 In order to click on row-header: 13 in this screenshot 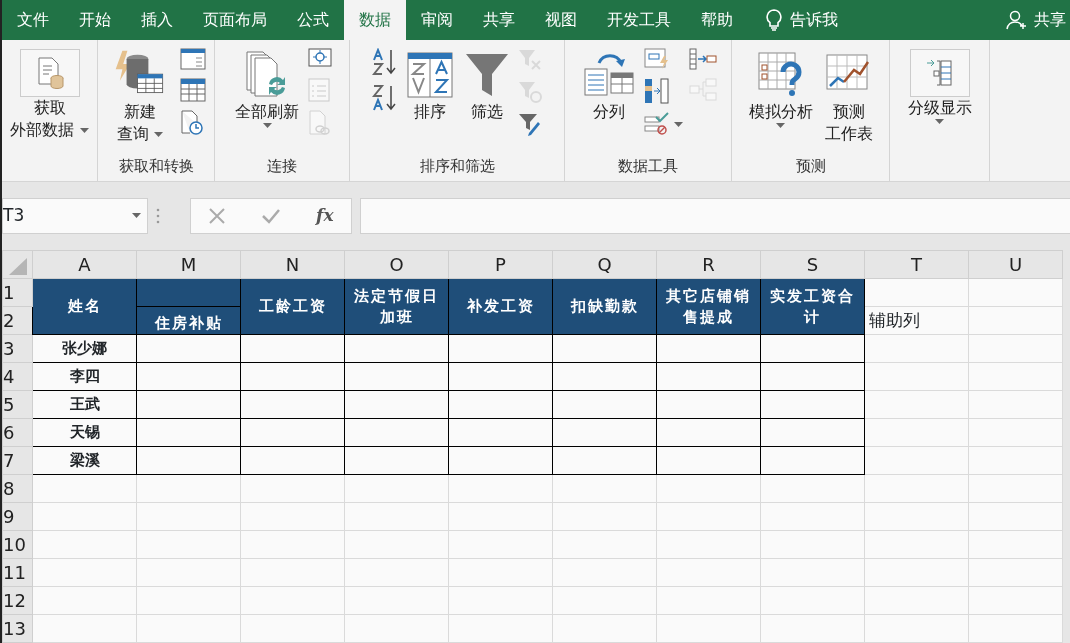, I will do `click(17, 628)`.